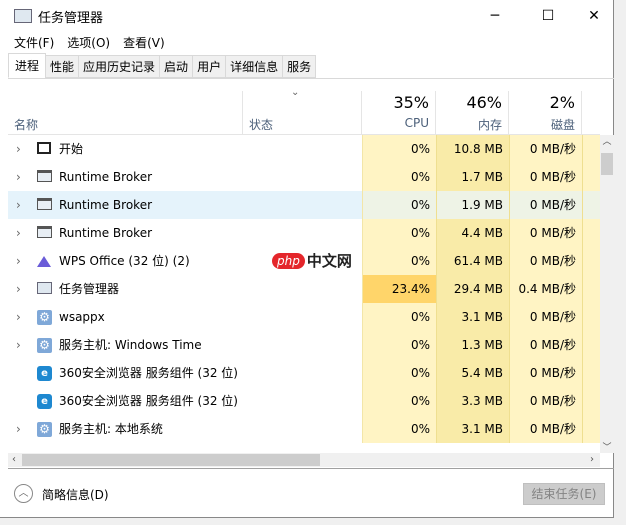 The height and width of the screenshot is (525, 626). What do you see at coordinates (472, 373) in the screenshot?
I see `memory-value: 5.4 MB` at bounding box center [472, 373].